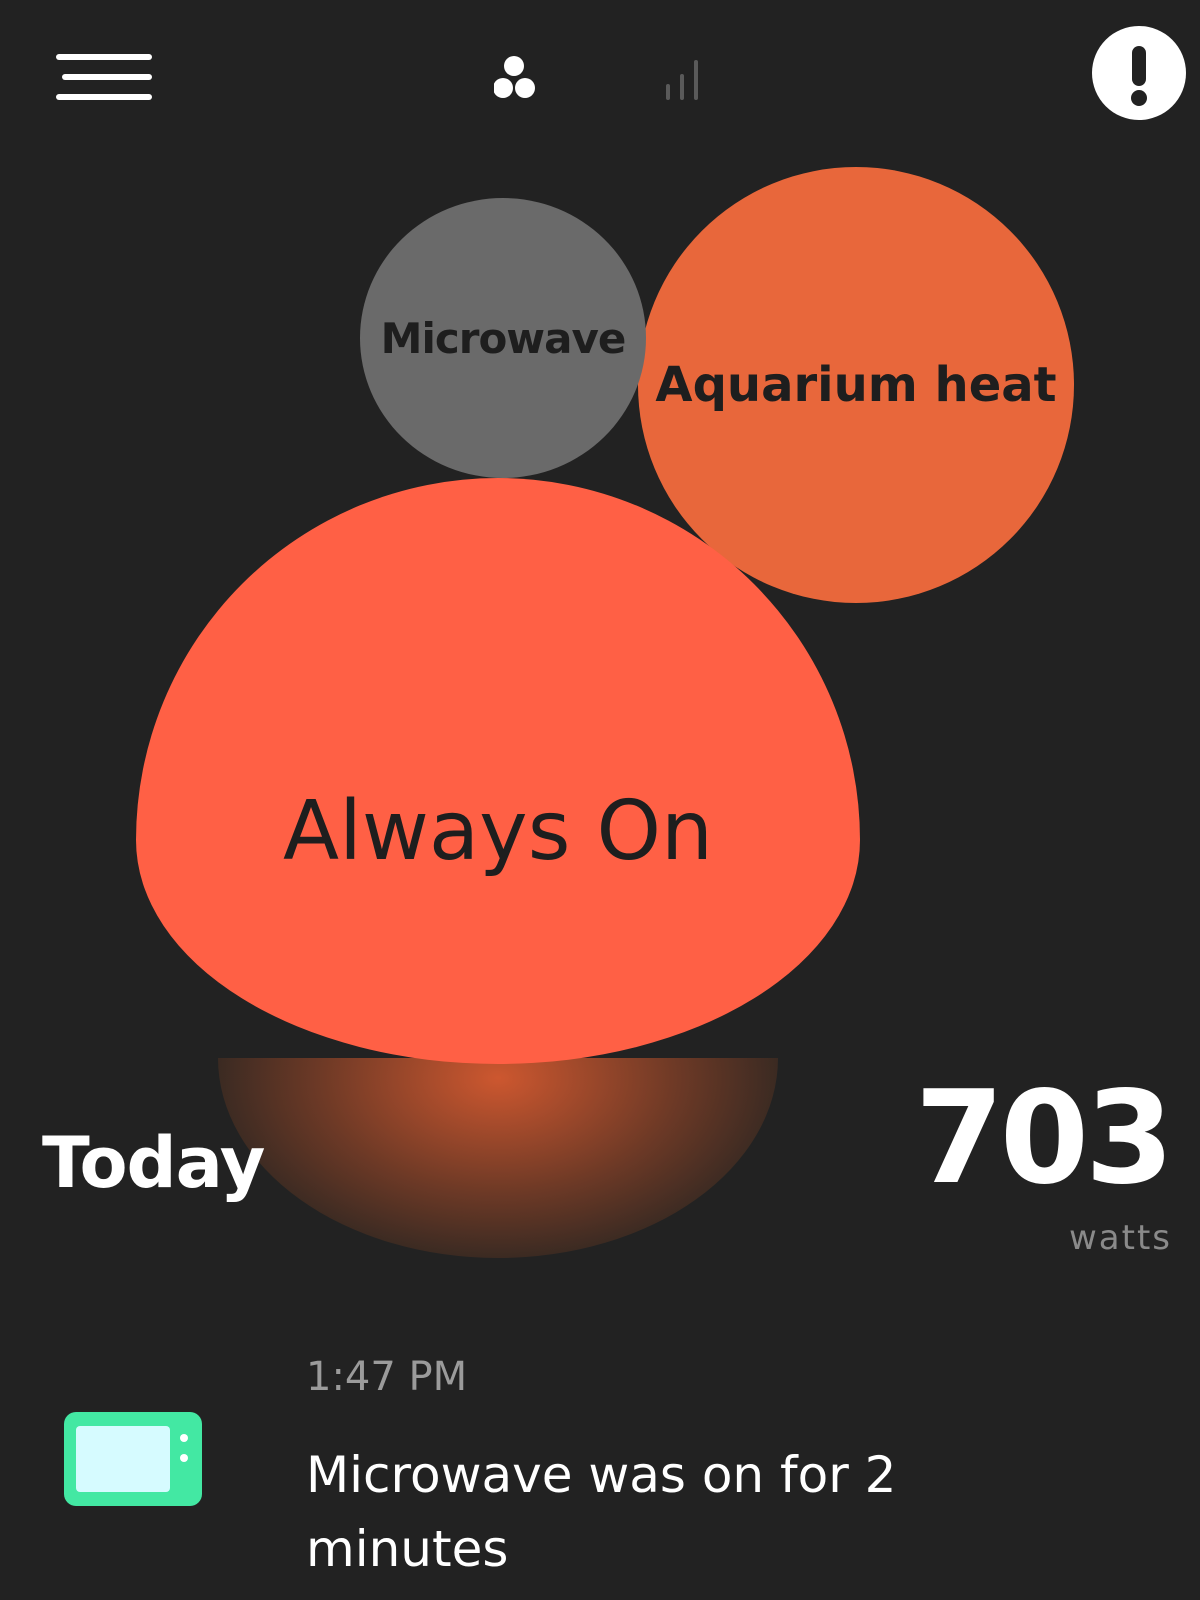 The height and width of the screenshot is (1600, 1200). I want to click on bubble-aquarium-heat: Aquarium heat, so click(856, 385).